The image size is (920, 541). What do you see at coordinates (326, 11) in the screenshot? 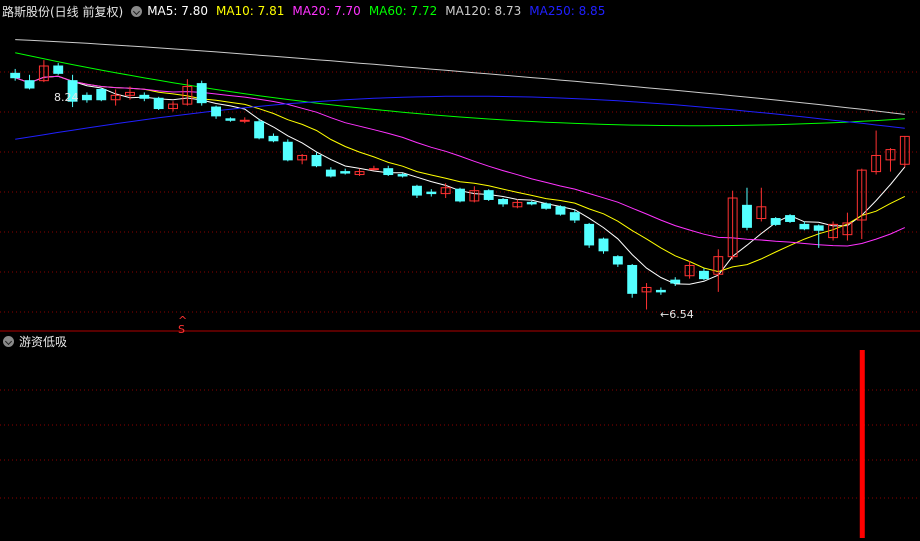
I see `ma20-label: MA20: 7.70` at bounding box center [326, 11].